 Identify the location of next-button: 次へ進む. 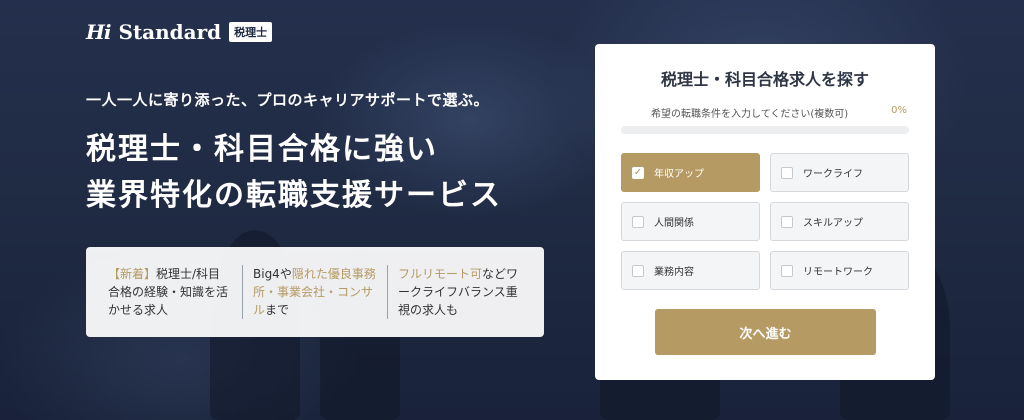
(765, 332).